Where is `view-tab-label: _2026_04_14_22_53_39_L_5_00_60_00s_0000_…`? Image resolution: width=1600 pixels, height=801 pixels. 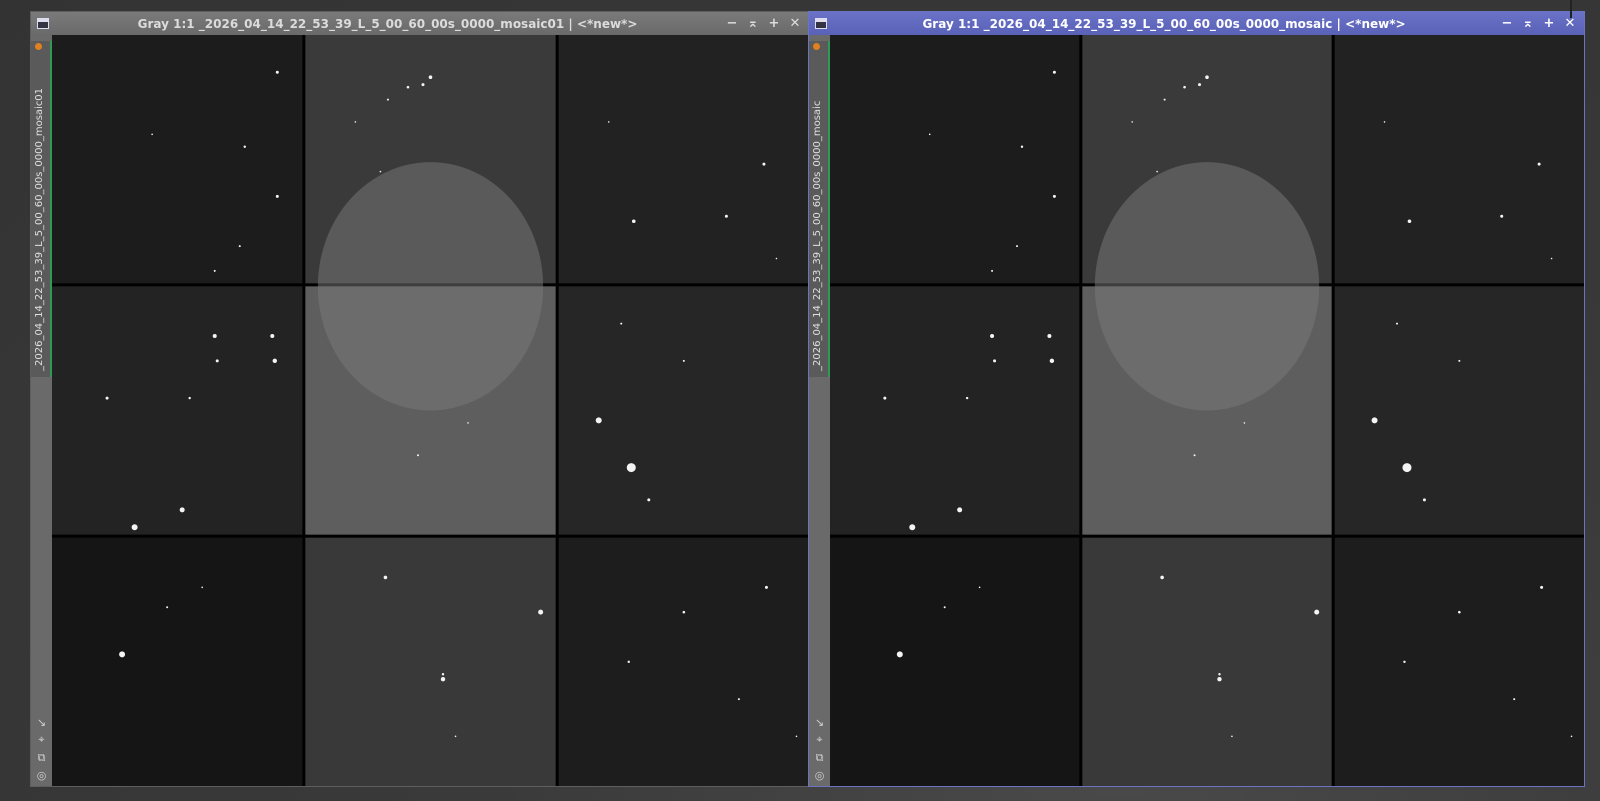
view-tab-label: _2026_04_14_22_53_39_L_5_00_60_00s_0000_… is located at coordinates (817, 235).